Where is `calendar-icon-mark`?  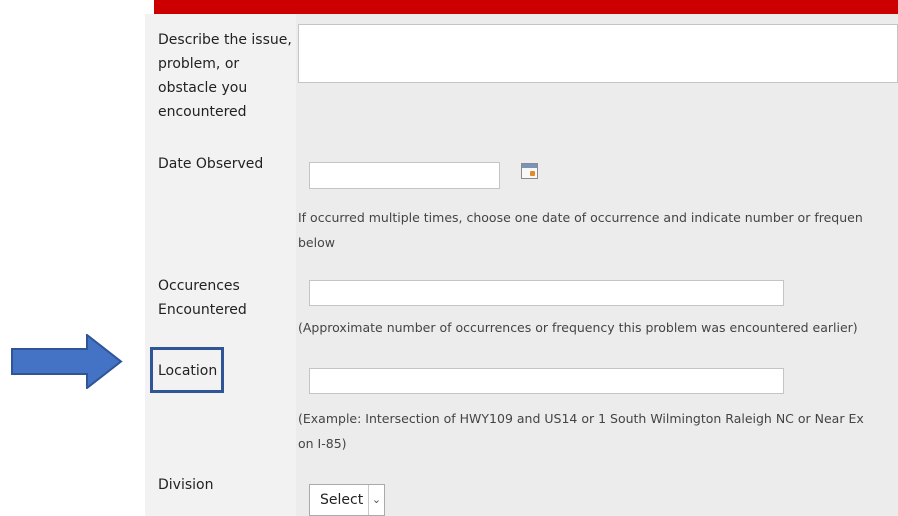
calendar-icon-mark is located at coordinates (532, 173).